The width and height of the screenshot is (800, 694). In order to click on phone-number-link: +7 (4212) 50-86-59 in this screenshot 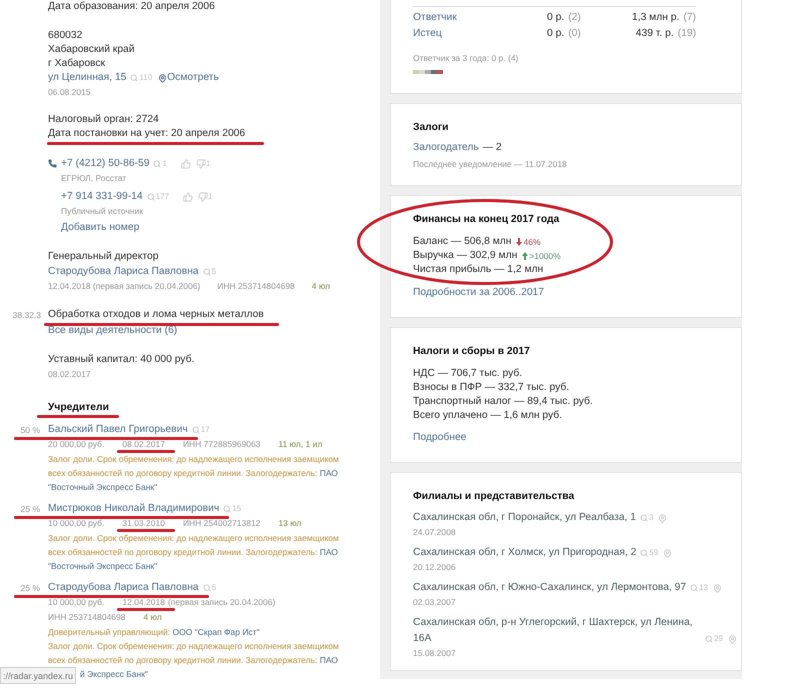, I will do `click(105, 163)`.